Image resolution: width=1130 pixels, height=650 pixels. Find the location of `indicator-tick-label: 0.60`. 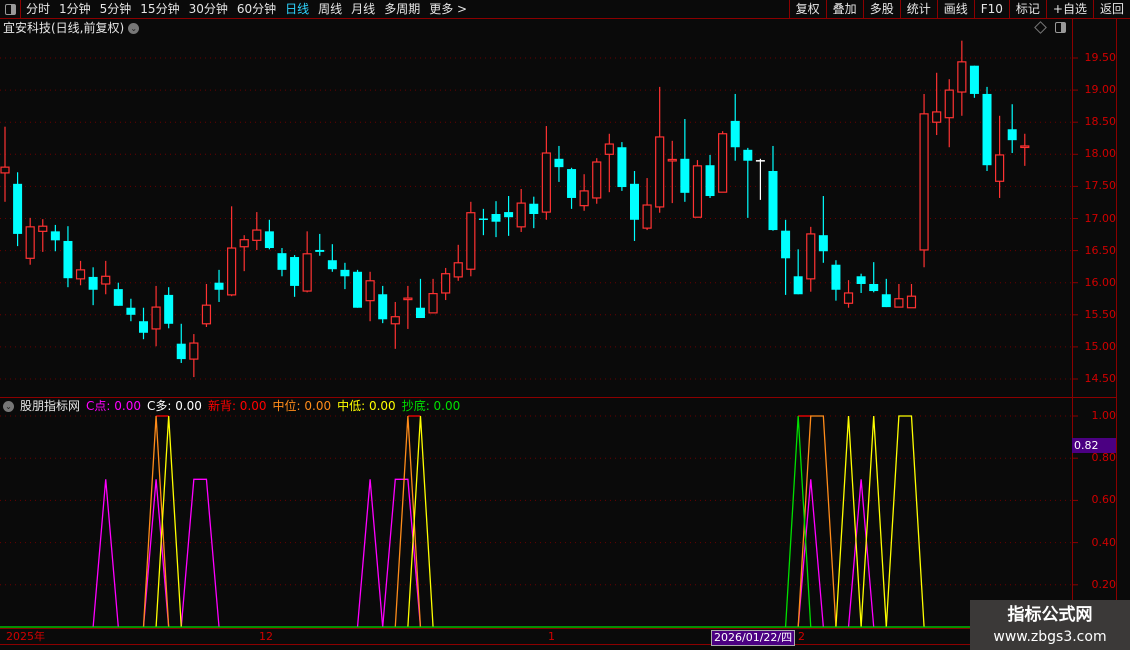

indicator-tick-label: 0.60 is located at coordinates (1104, 500).